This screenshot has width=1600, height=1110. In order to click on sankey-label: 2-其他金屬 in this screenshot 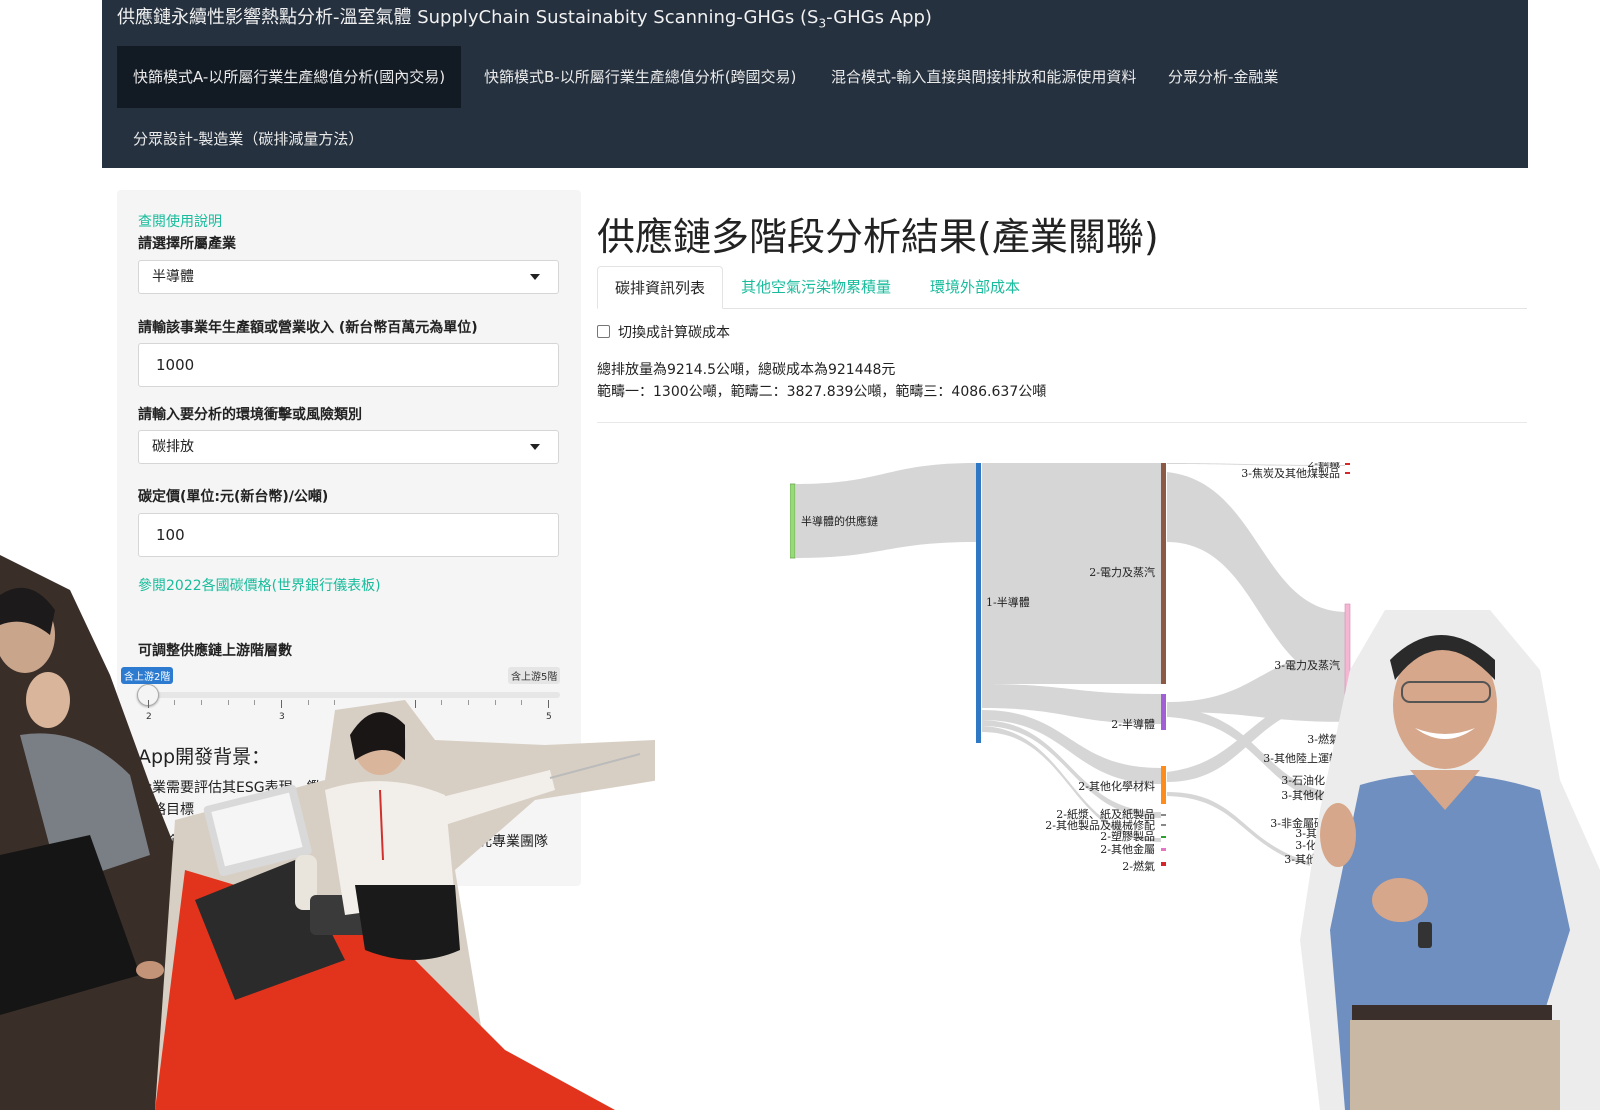, I will do `click(1127, 849)`.